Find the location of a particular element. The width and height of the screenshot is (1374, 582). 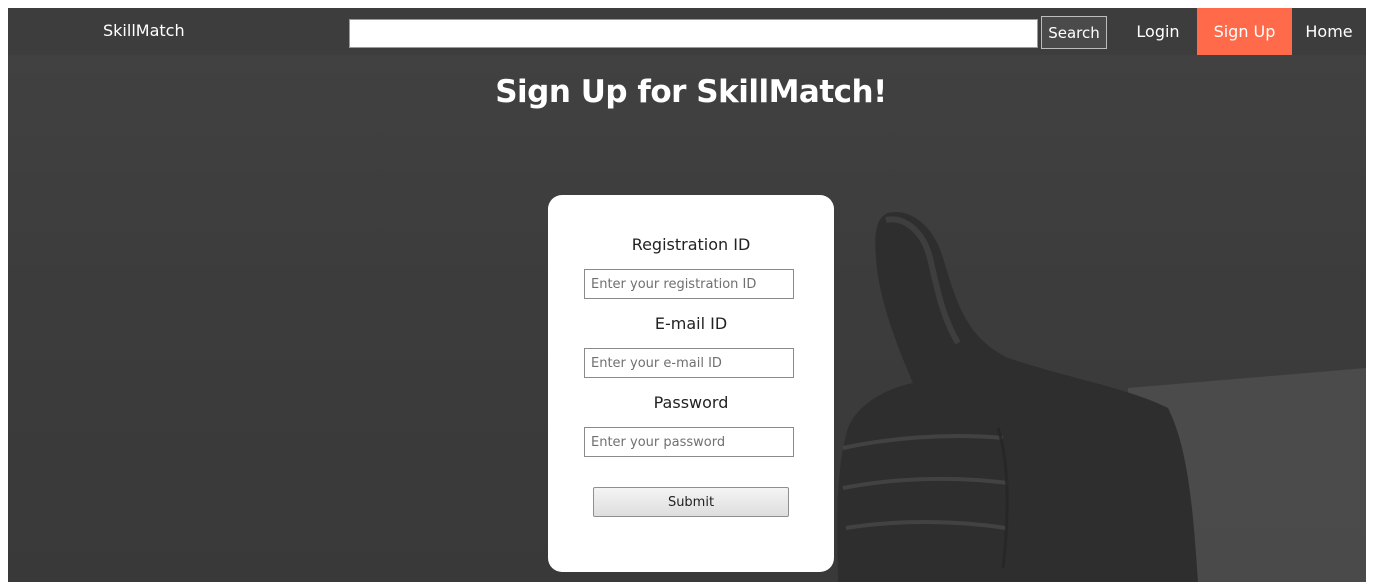

registration-id-input is located at coordinates (689, 284).